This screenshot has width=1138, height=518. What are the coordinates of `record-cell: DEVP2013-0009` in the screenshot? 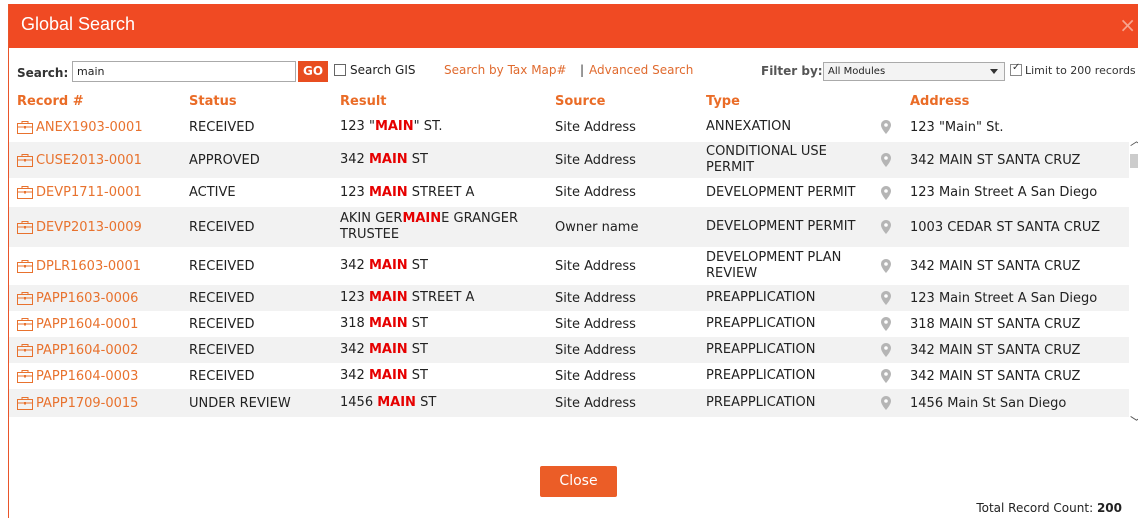 It's located at (79, 227).